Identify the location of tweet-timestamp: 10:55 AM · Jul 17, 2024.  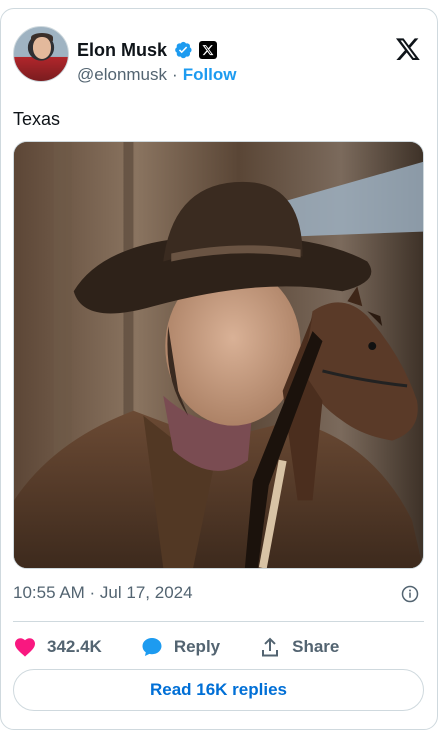
(103, 593).